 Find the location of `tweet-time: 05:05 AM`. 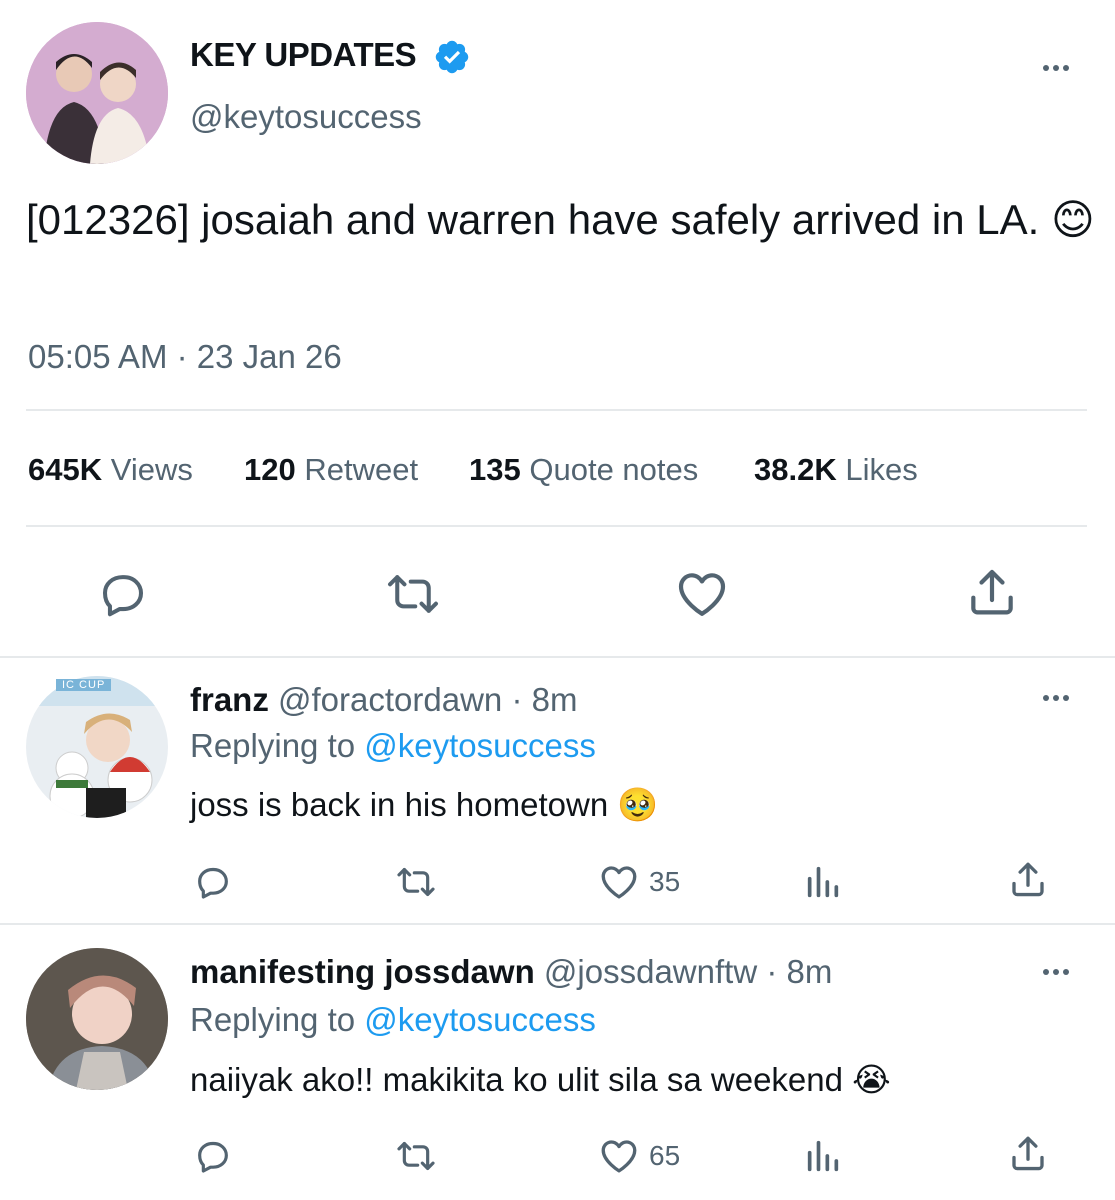

tweet-time: 05:05 AM is located at coordinates (98, 356).